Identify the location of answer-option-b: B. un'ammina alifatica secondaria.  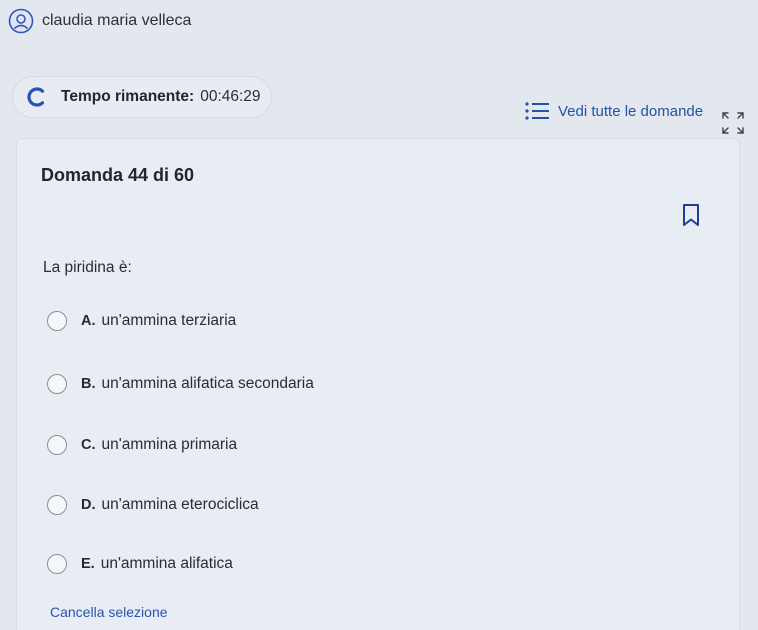
(180, 384).